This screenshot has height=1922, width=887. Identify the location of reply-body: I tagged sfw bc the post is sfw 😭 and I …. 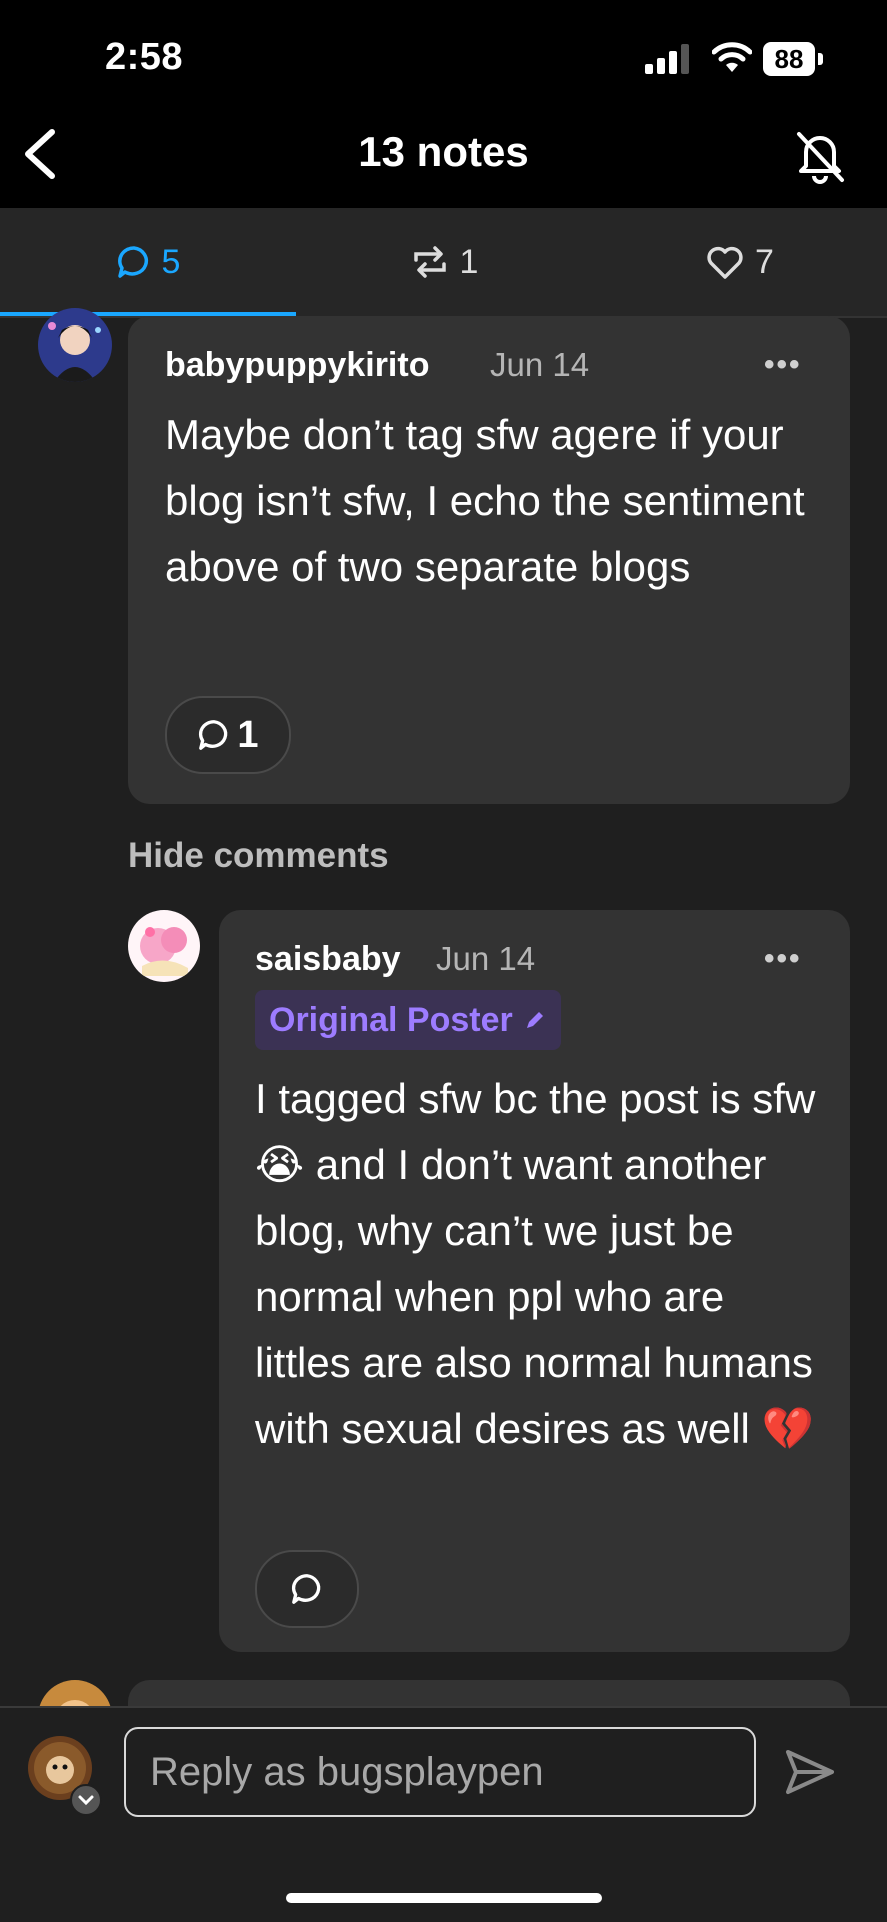
(535, 1263).